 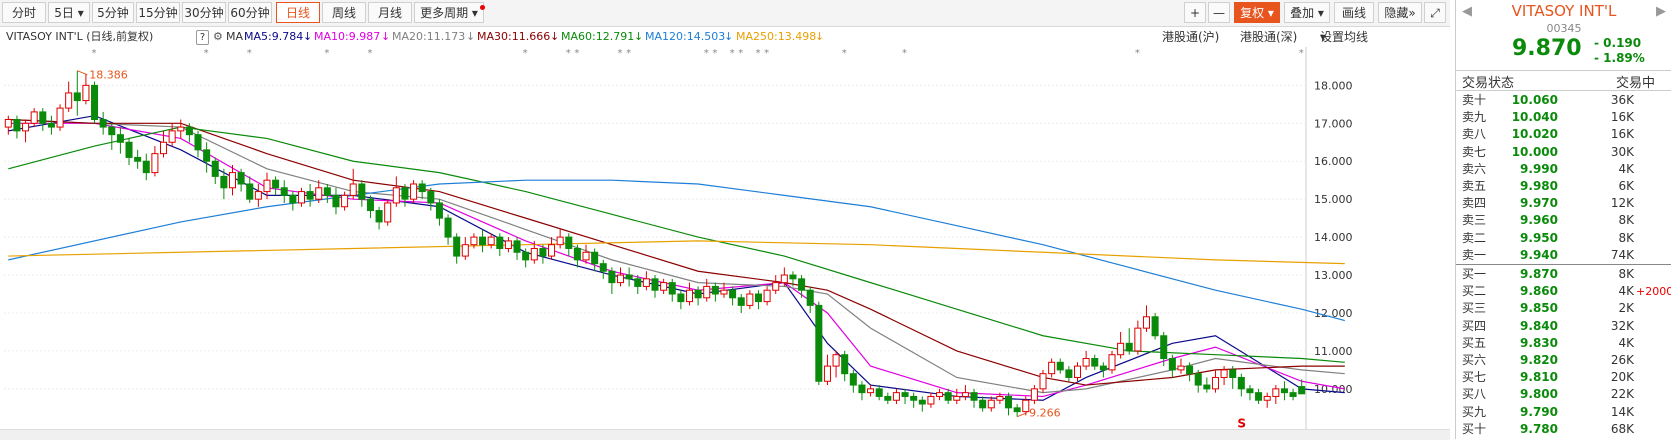 I want to click on orderbook-row: 买六 9.820 26K, so click(x=1563, y=360).